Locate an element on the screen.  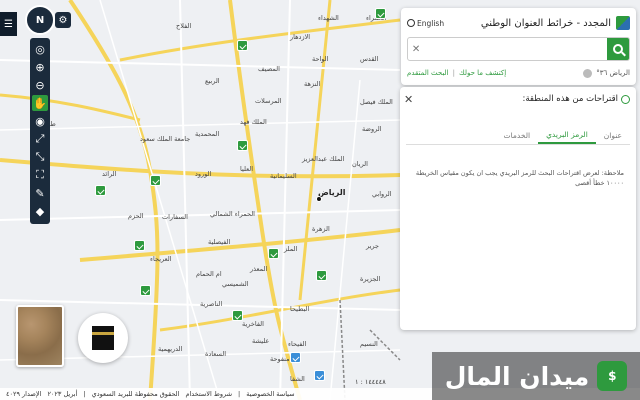
collapse-button: ⤡ is located at coordinates (40, 157).